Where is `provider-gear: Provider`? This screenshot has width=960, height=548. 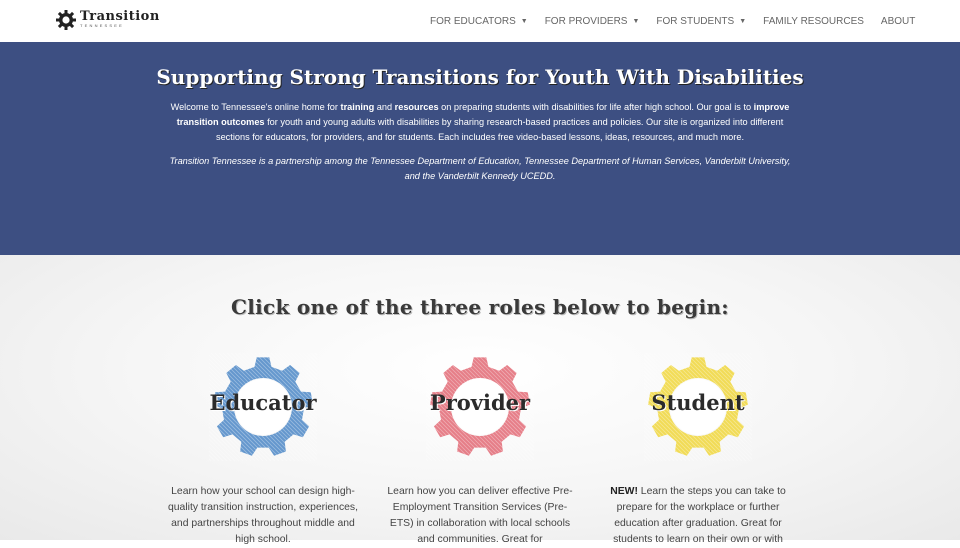 provider-gear: Provider is located at coordinates (480, 407).